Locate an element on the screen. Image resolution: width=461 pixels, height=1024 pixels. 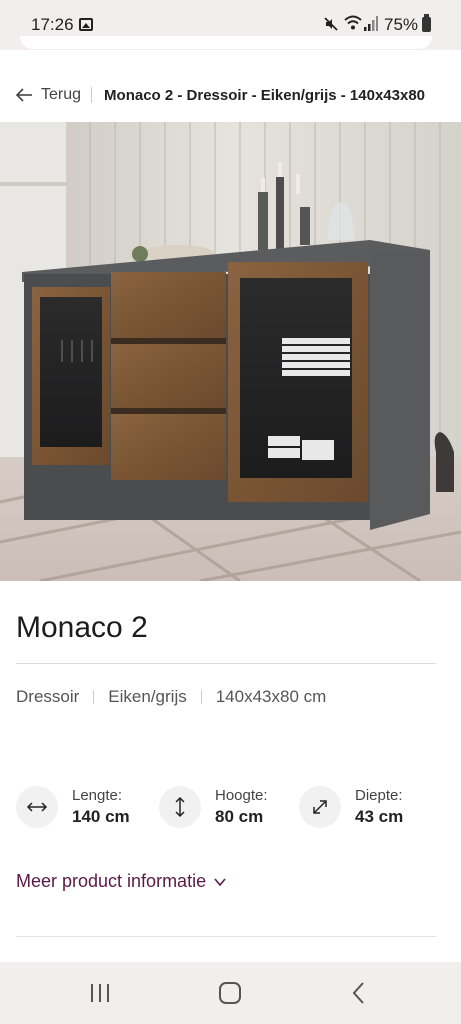
dimension-value: 140 cm is located at coordinates (101, 816).